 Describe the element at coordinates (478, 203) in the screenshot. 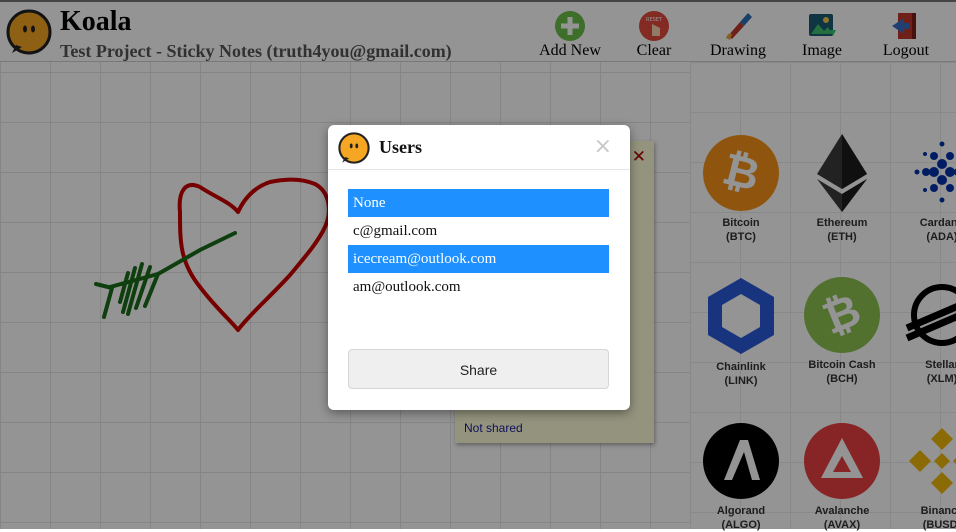

I see `user-option: None` at that location.